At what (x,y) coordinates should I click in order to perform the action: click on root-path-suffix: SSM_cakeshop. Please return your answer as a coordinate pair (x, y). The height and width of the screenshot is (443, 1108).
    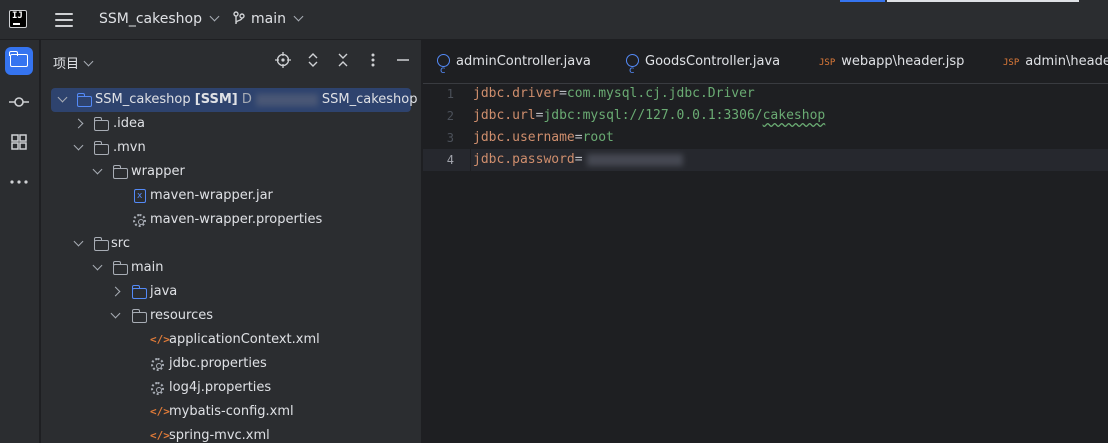
    Looking at the image, I should click on (369, 99).